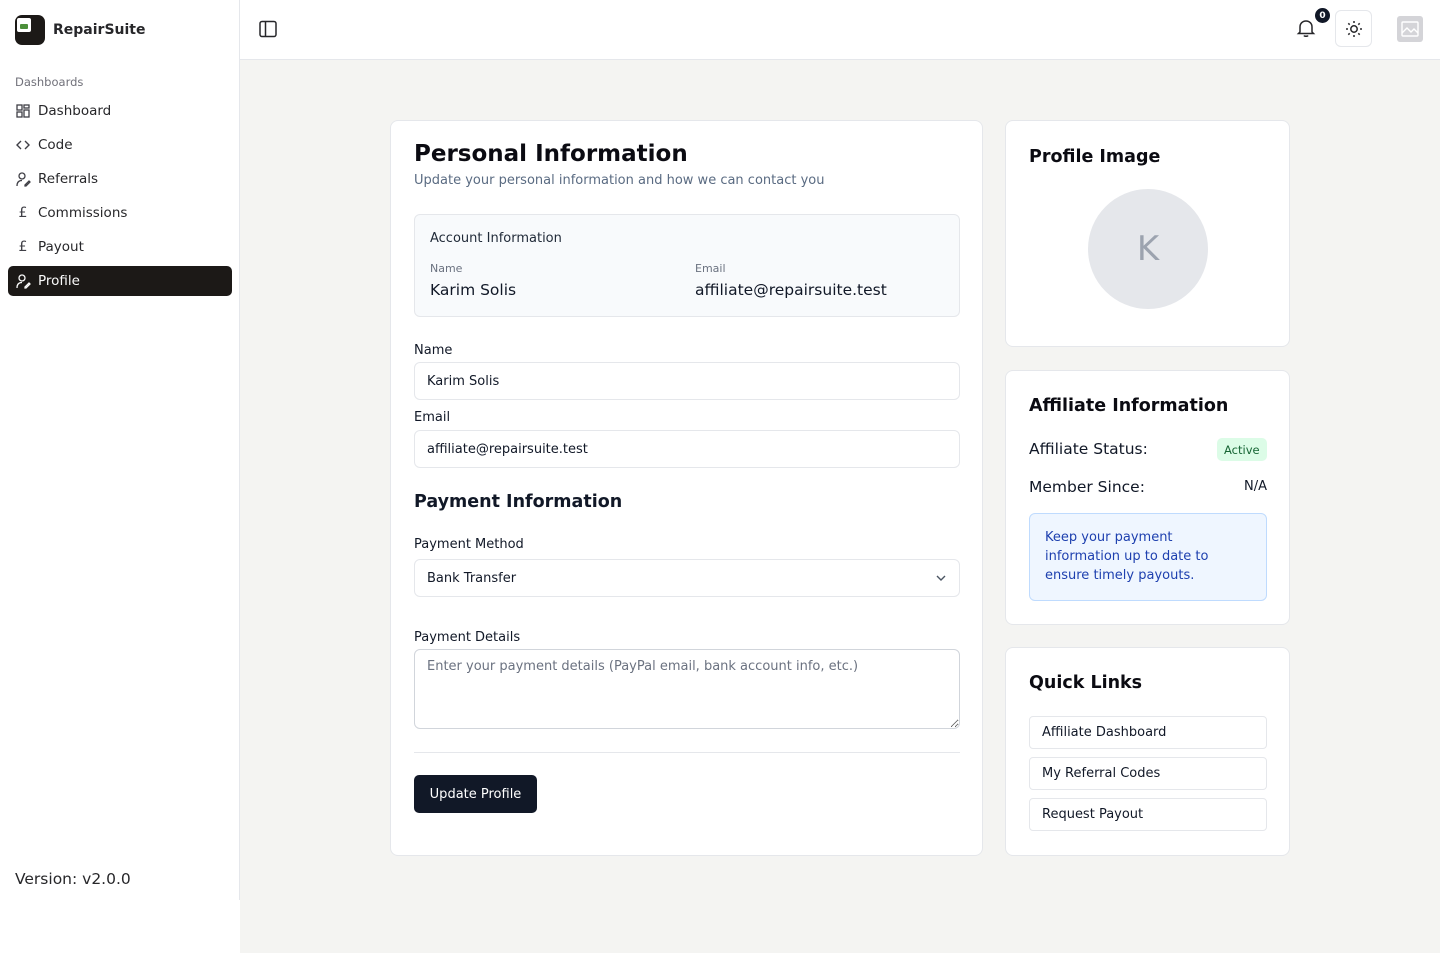 This screenshot has width=1440, height=953. I want to click on sidebar-item-code: Code, so click(120, 145).